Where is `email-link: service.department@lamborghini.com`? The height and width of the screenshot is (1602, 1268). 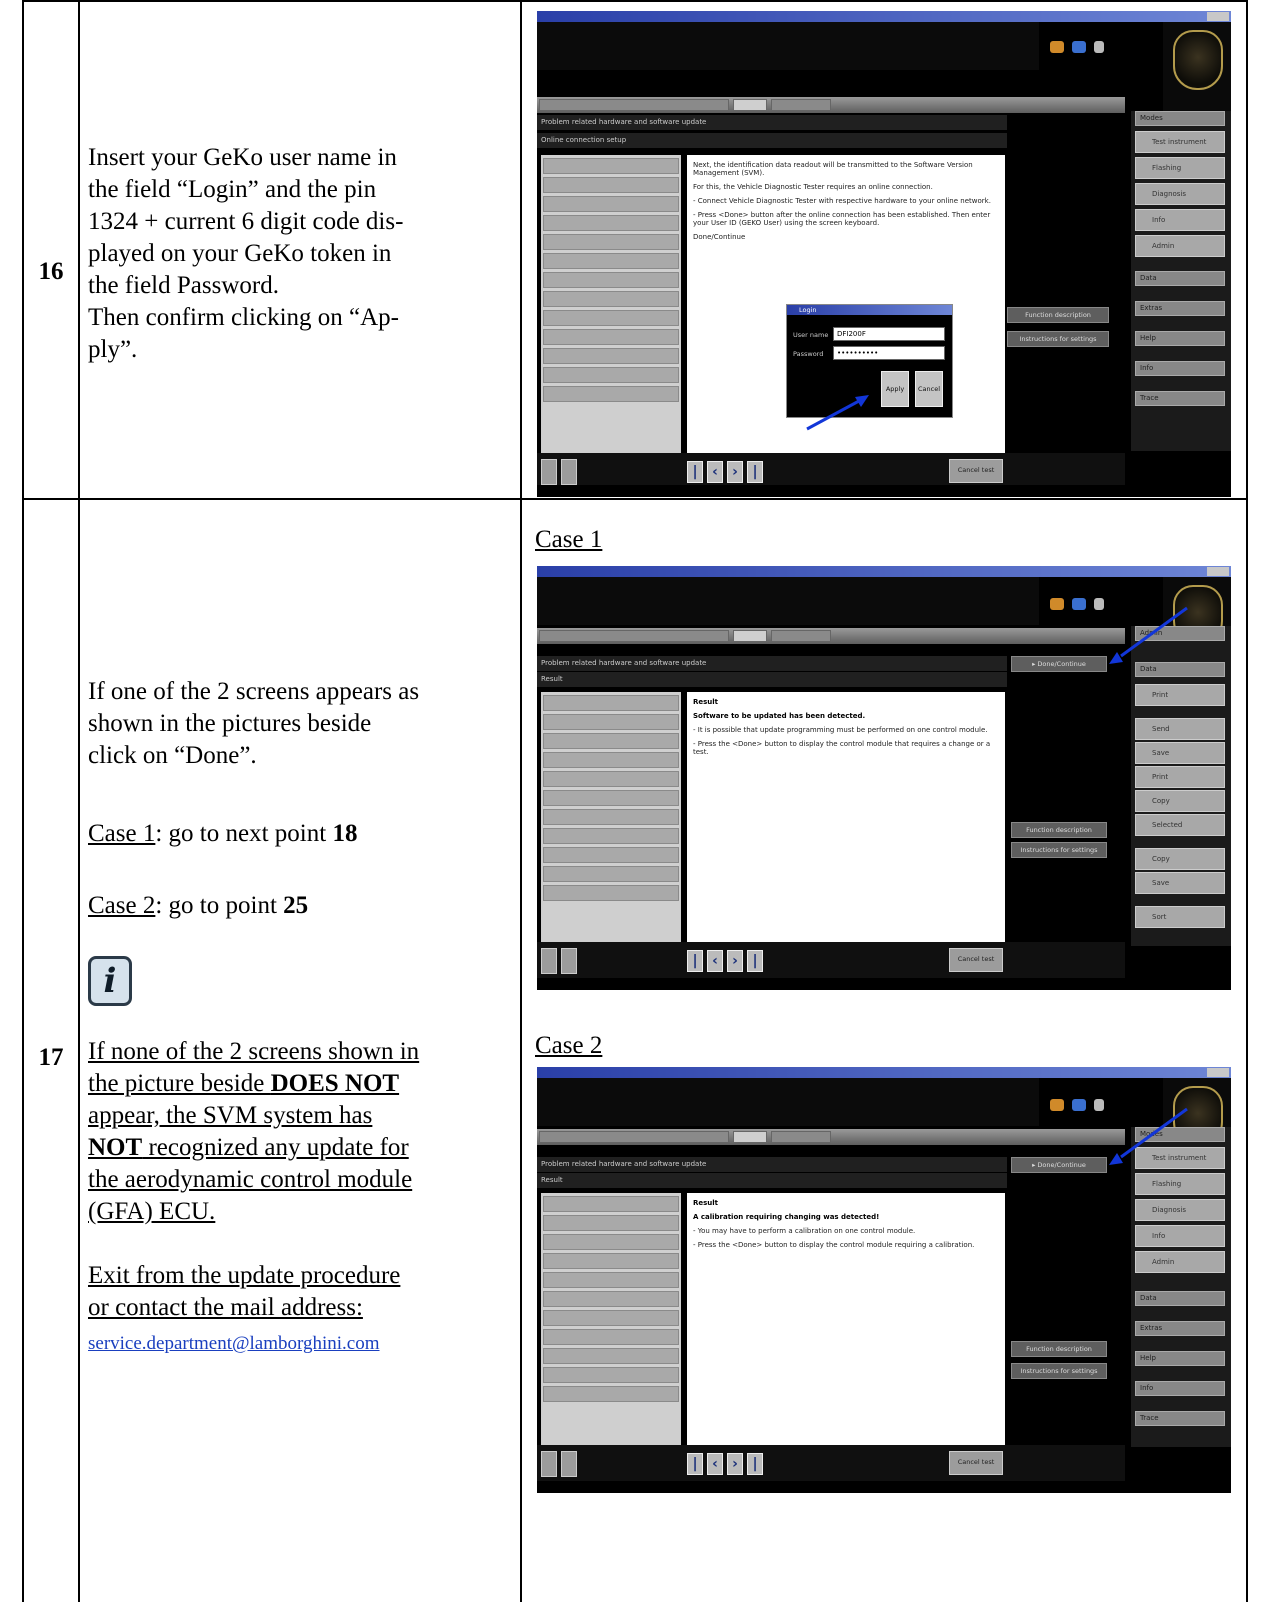
email-link: service.department@lamborghini.com is located at coordinates (300, 1344).